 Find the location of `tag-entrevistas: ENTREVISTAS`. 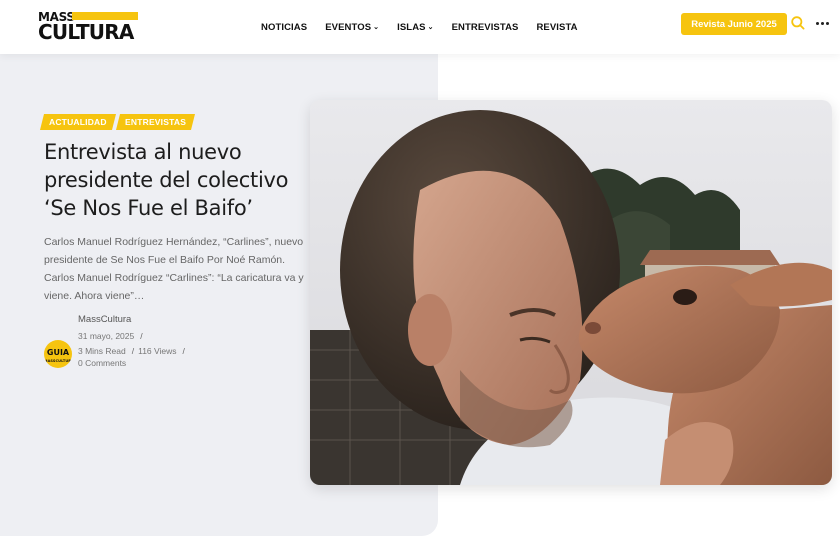

tag-entrevistas: ENTREVISTAS is located at coordinates (155, 122).